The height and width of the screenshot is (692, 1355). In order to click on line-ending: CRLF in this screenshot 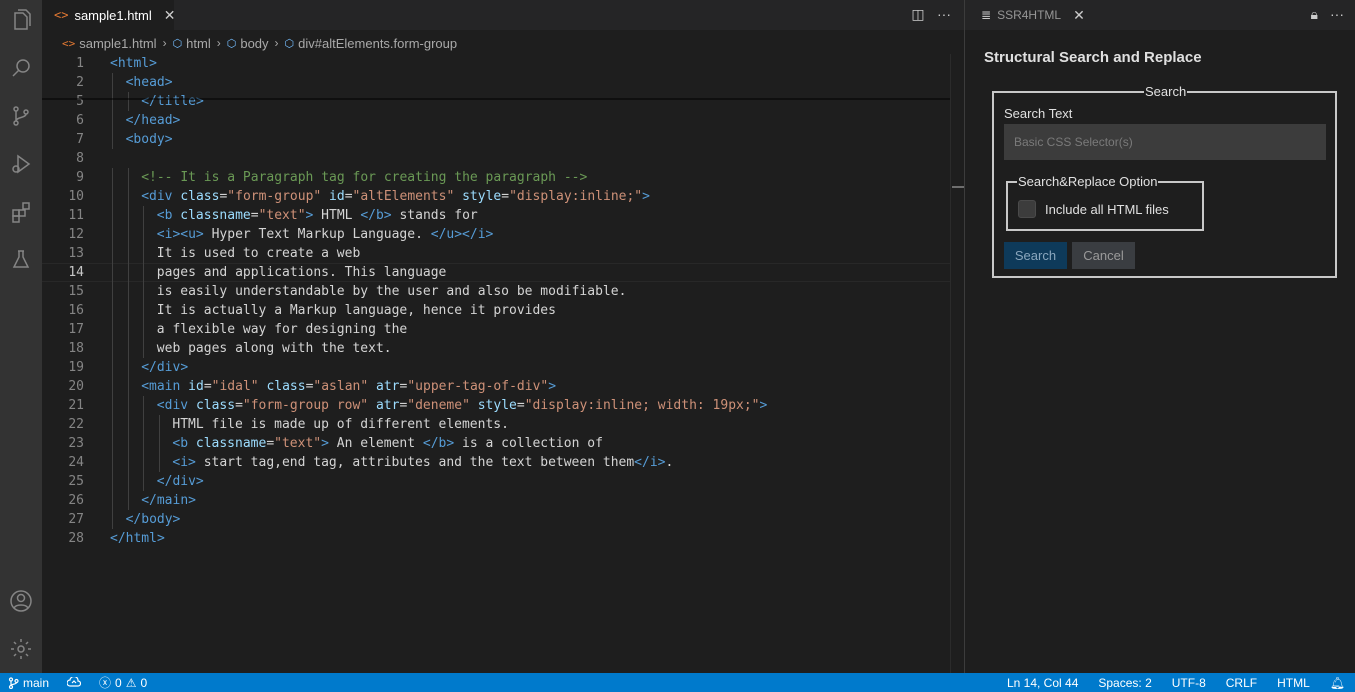, I will do `click(1241, 683)`.